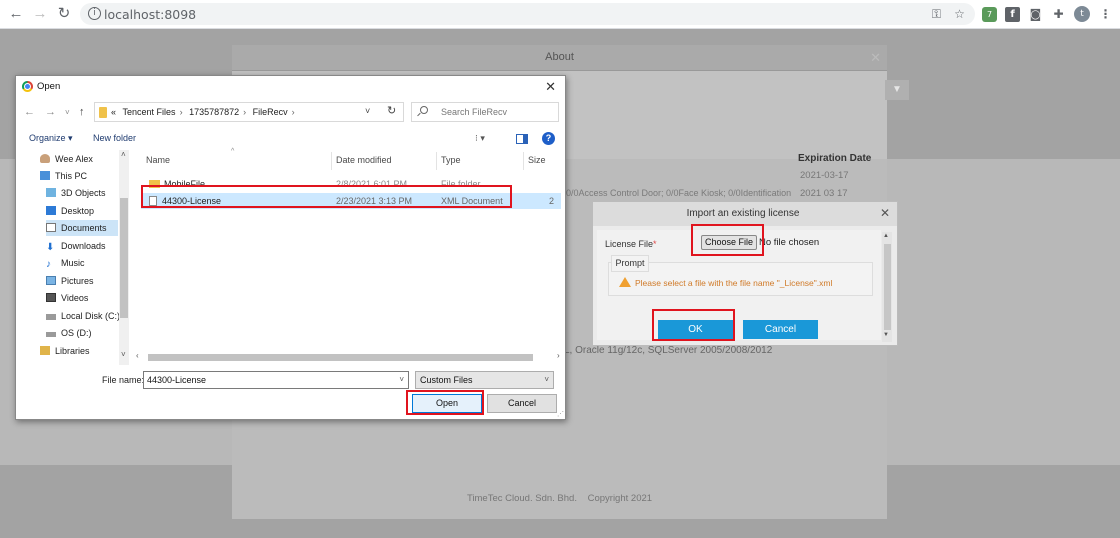 The height and width of the screenshot is (538, 1120). I want to click on expiration-date-cell: 2021 03 17, so click(824, 193).